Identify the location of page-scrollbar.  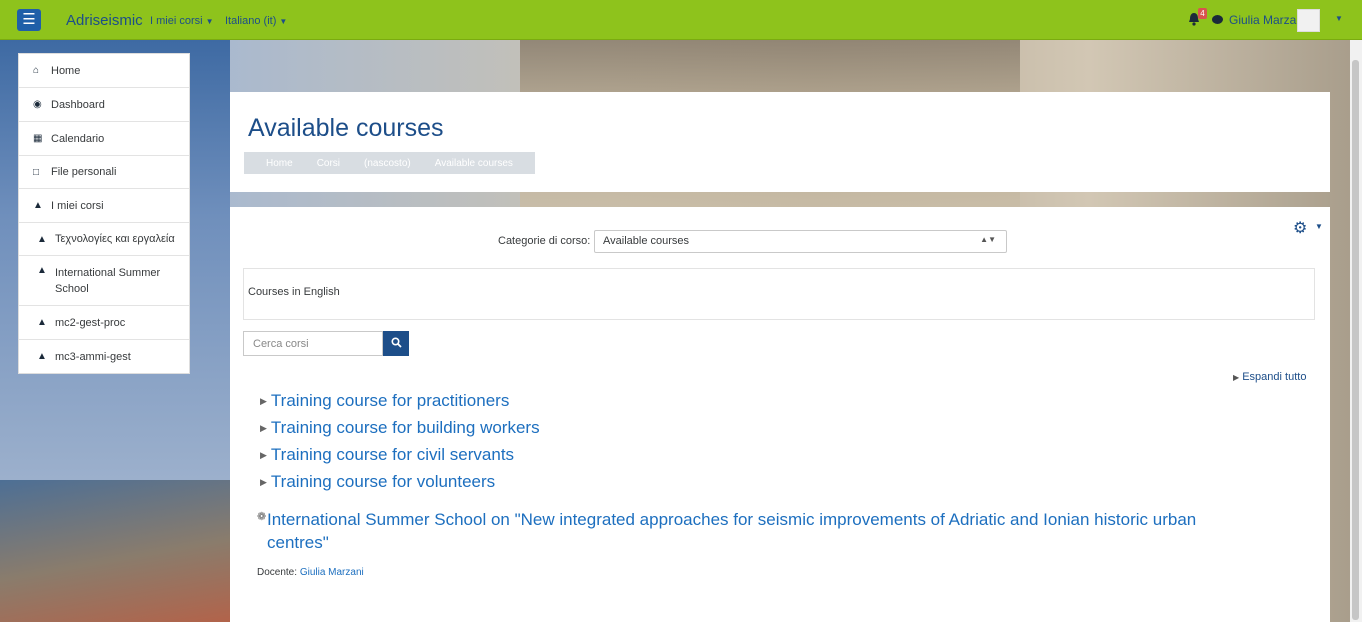
(1356, 331).